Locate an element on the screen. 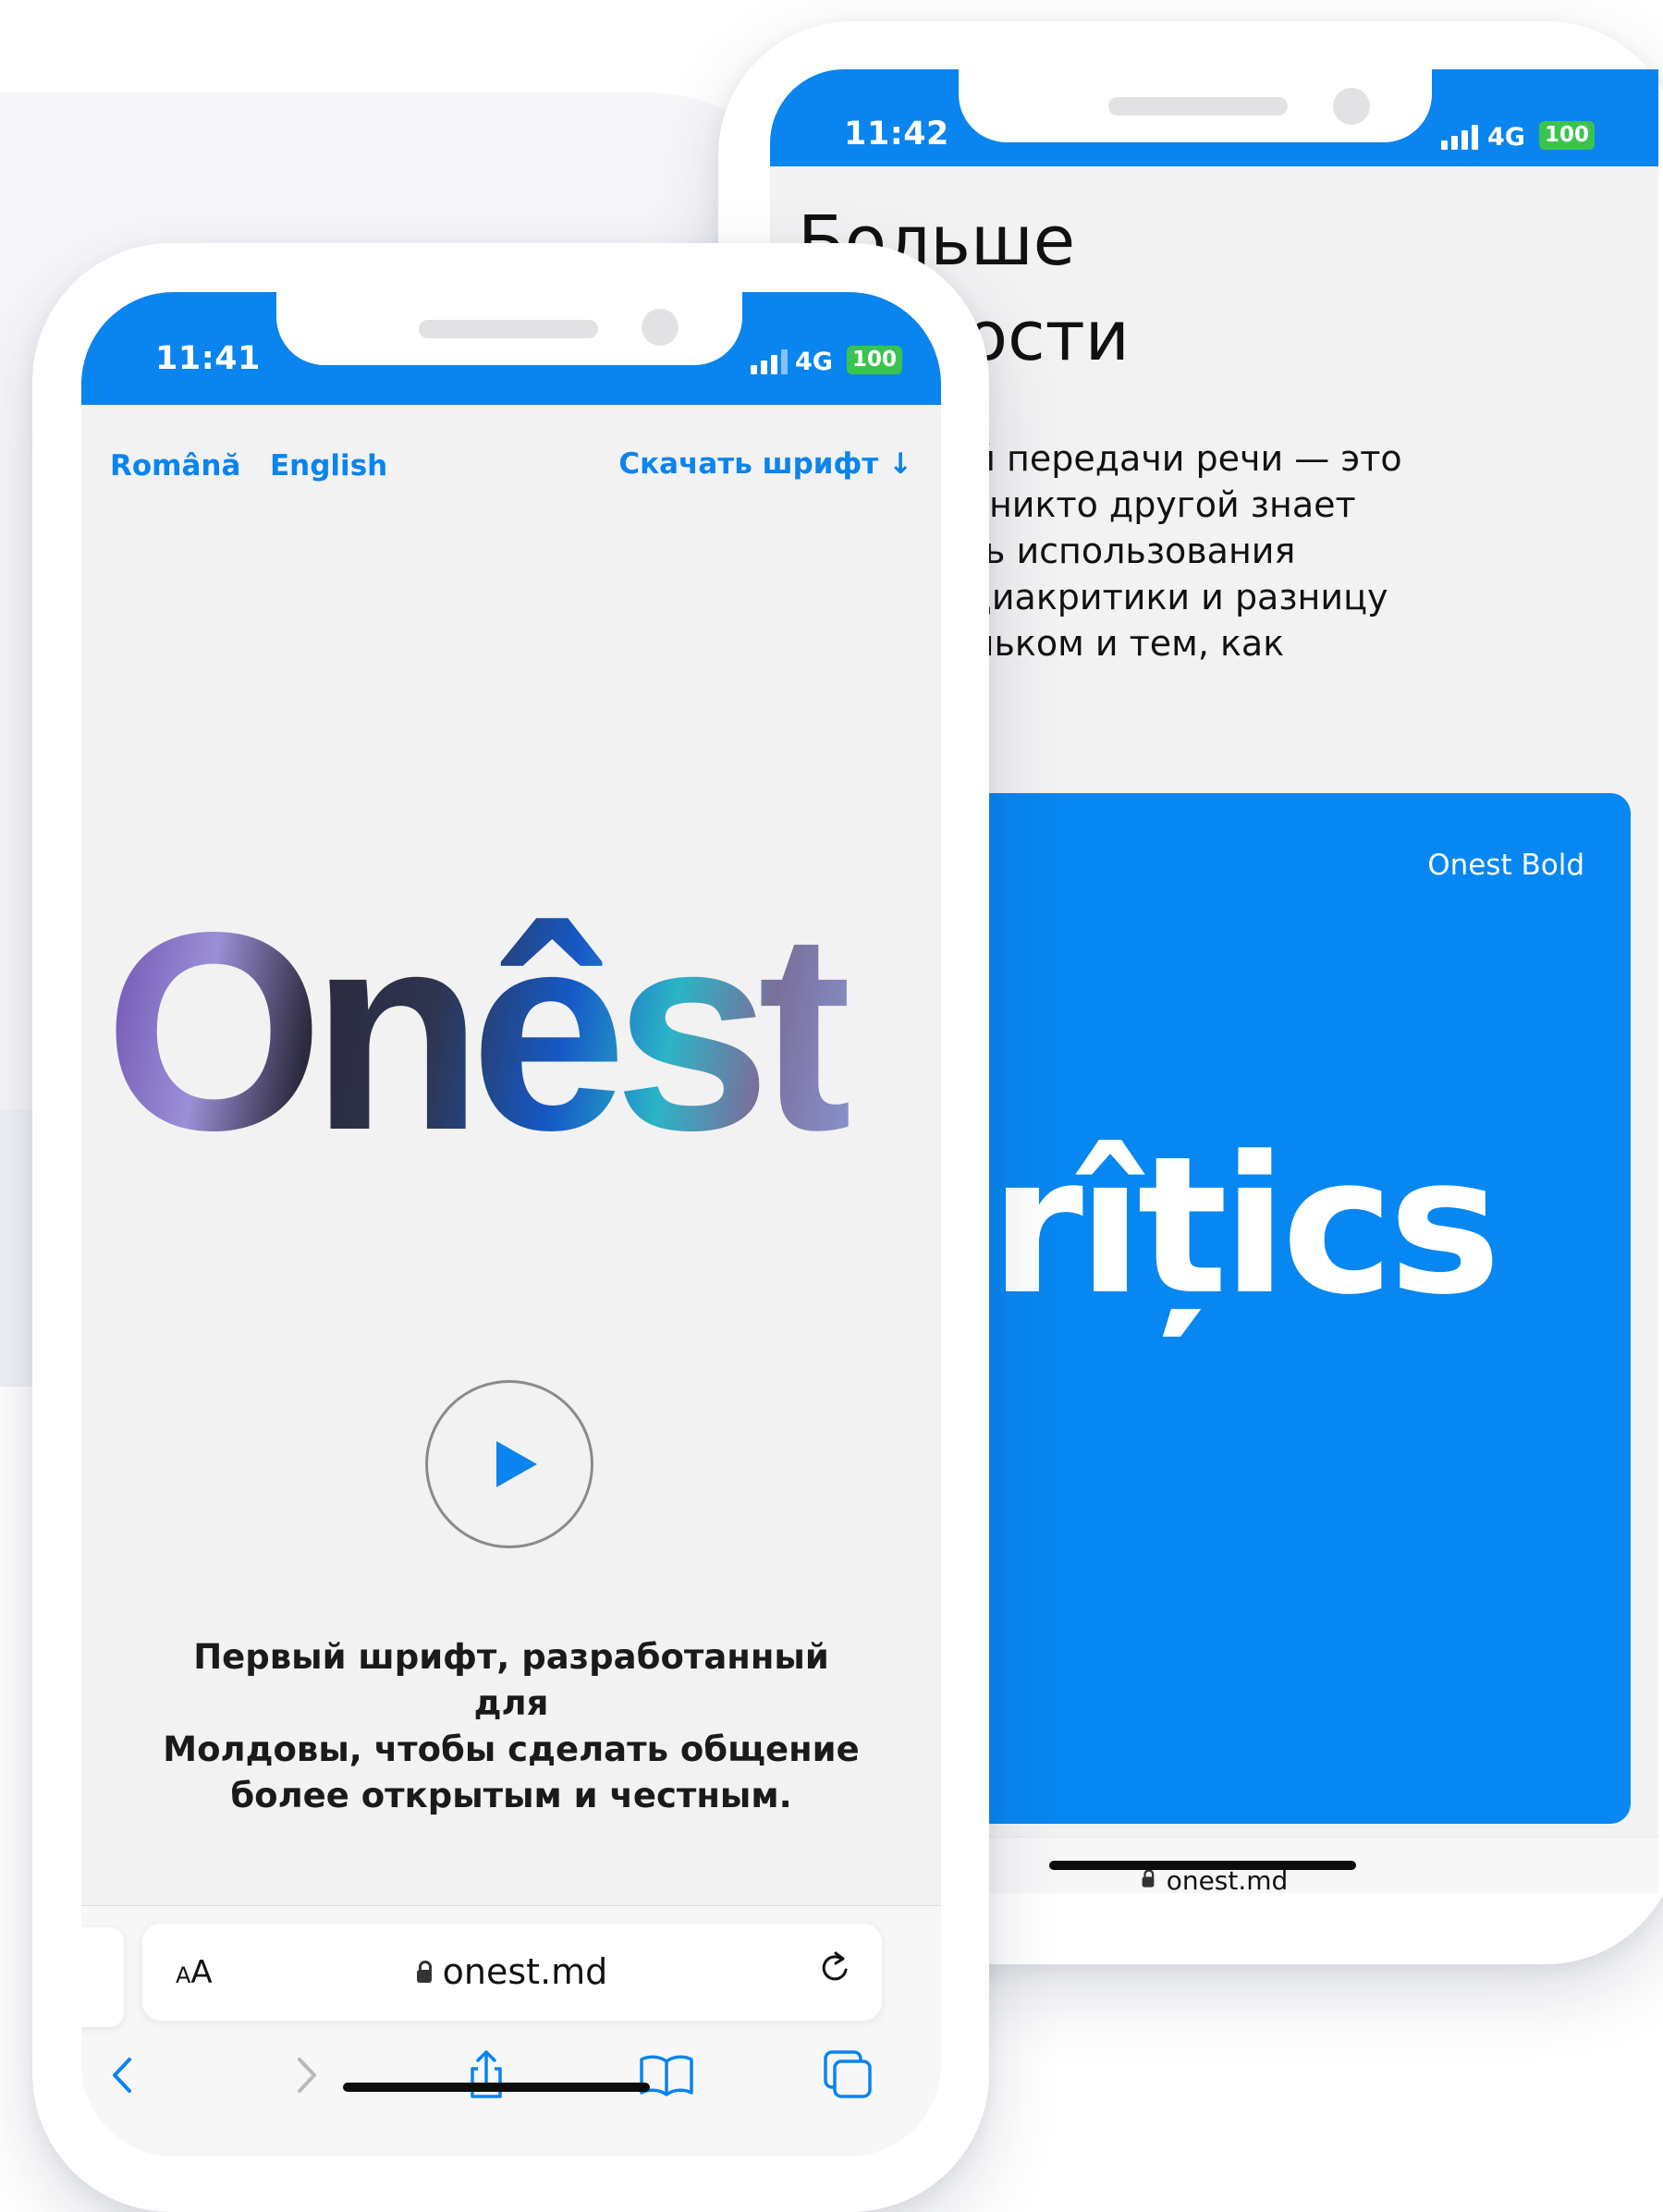 Image resolution: width=1663 pixels, height=2212 pixels. browser-toolbar: AA onest.md is located at coordinates (511, 2031).